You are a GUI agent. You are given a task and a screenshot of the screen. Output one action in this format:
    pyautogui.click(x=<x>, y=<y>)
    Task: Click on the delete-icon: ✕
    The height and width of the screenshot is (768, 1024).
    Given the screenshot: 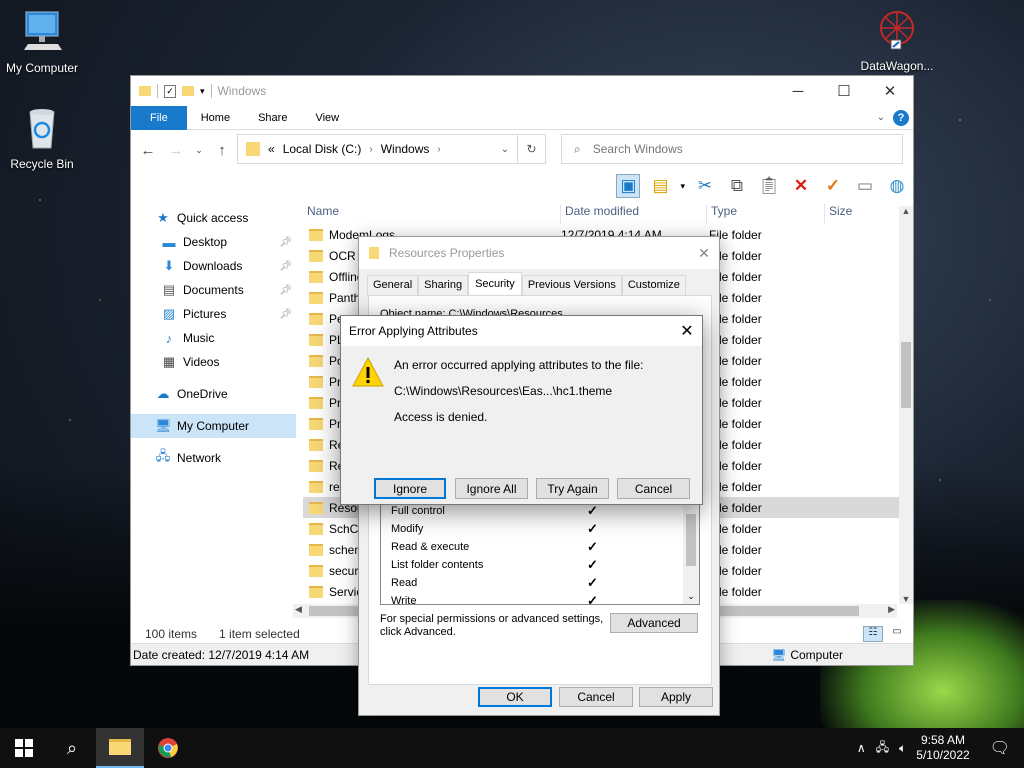 What is the action you would take?
    pyautogui.click(x=801, y=186)
    